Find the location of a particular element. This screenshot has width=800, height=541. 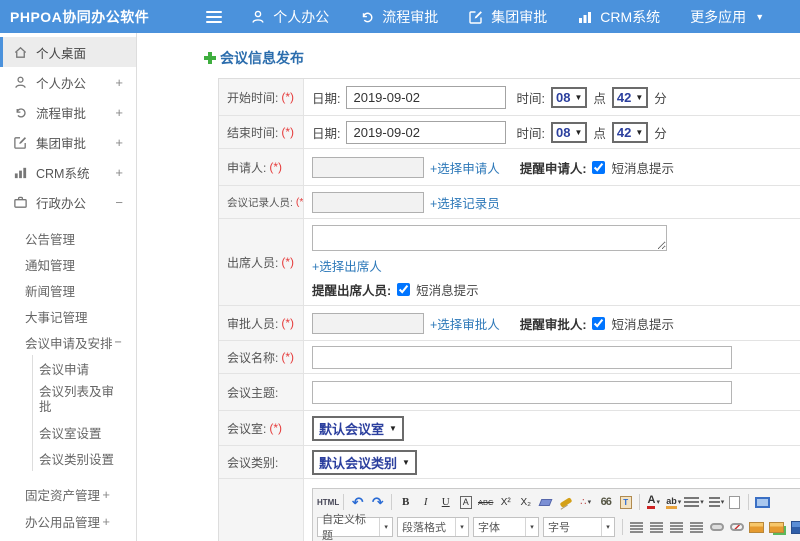

fullscreen-icon is located at coordinates (763, 502).